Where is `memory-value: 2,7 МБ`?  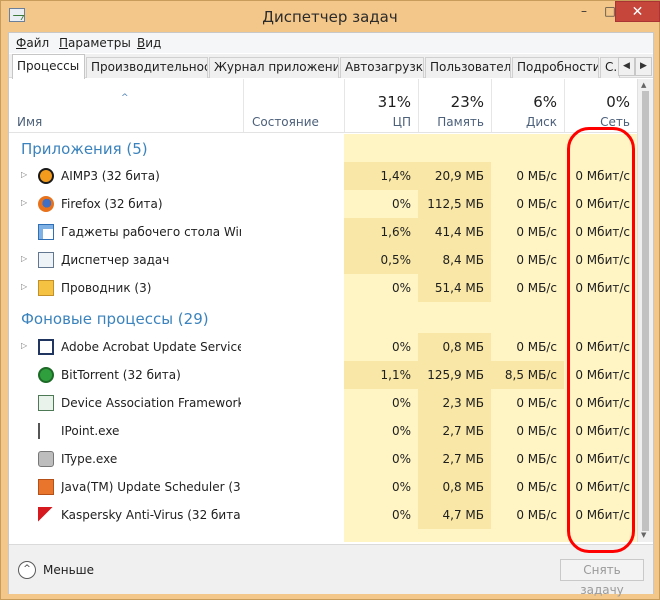 memory-value: 2,7 МБ is located at coordinates (463, 431).